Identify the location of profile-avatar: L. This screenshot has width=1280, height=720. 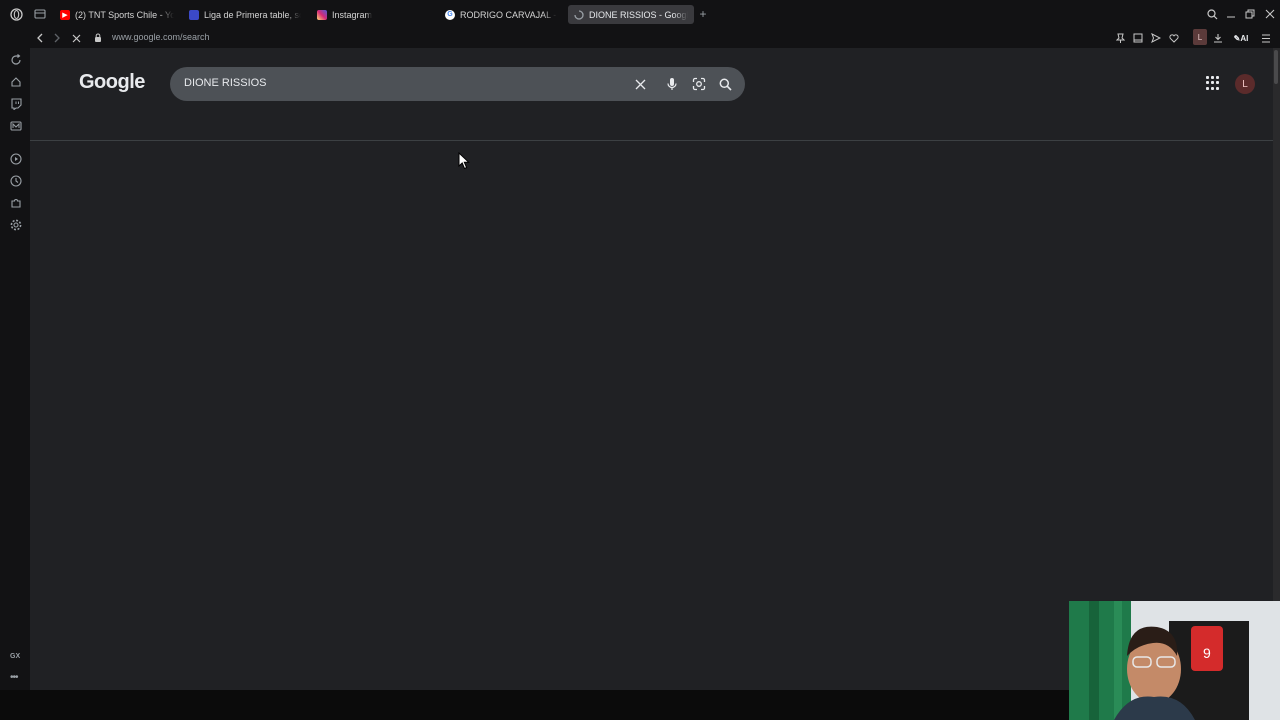
(1200, 37).